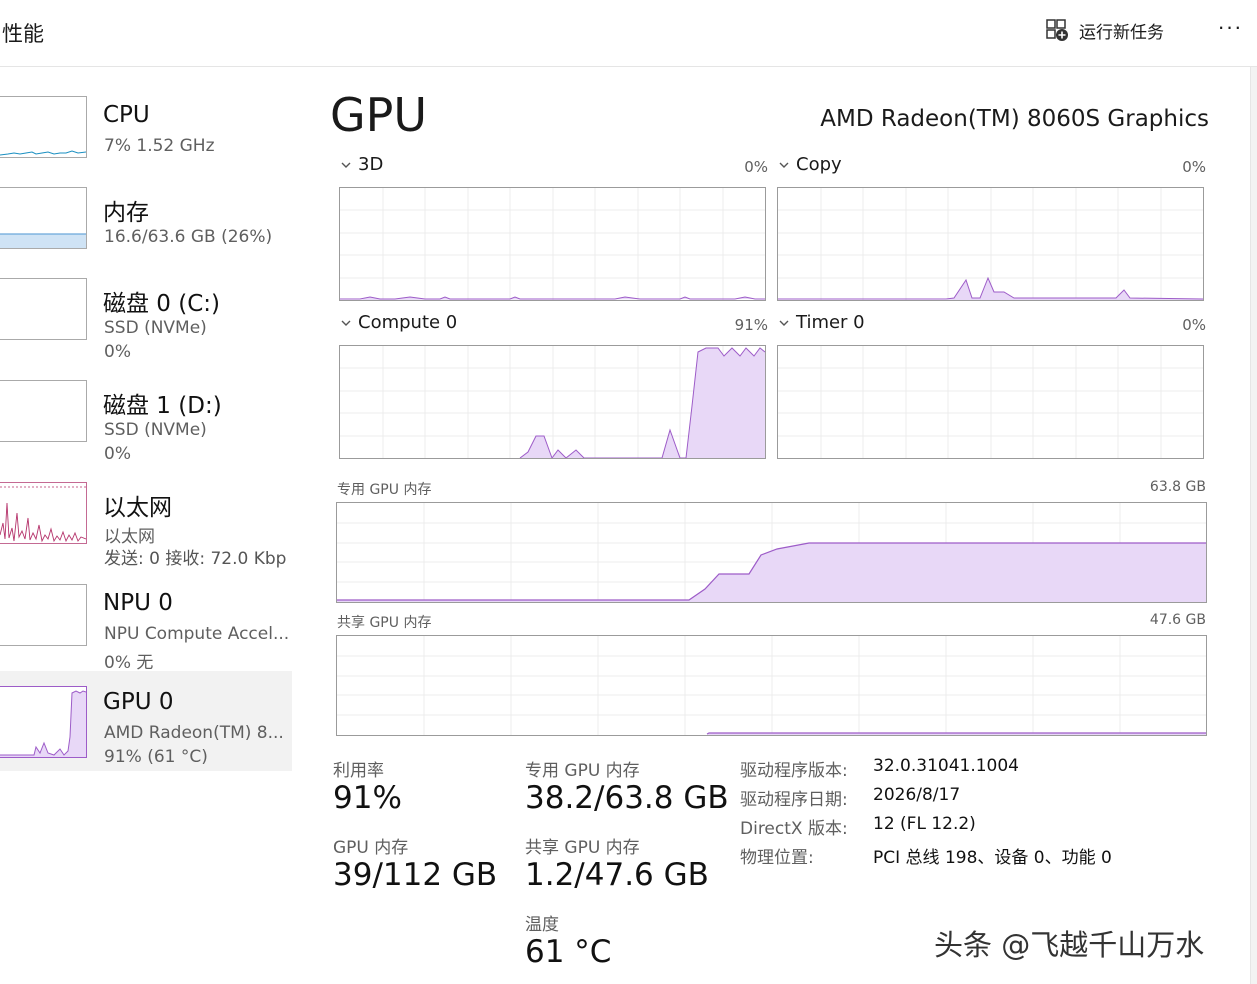 Image resolution: width=1257 pixels, height=984 pixels. I want to click on sidebar-item-usage: 0% 无, so click(129, 663).